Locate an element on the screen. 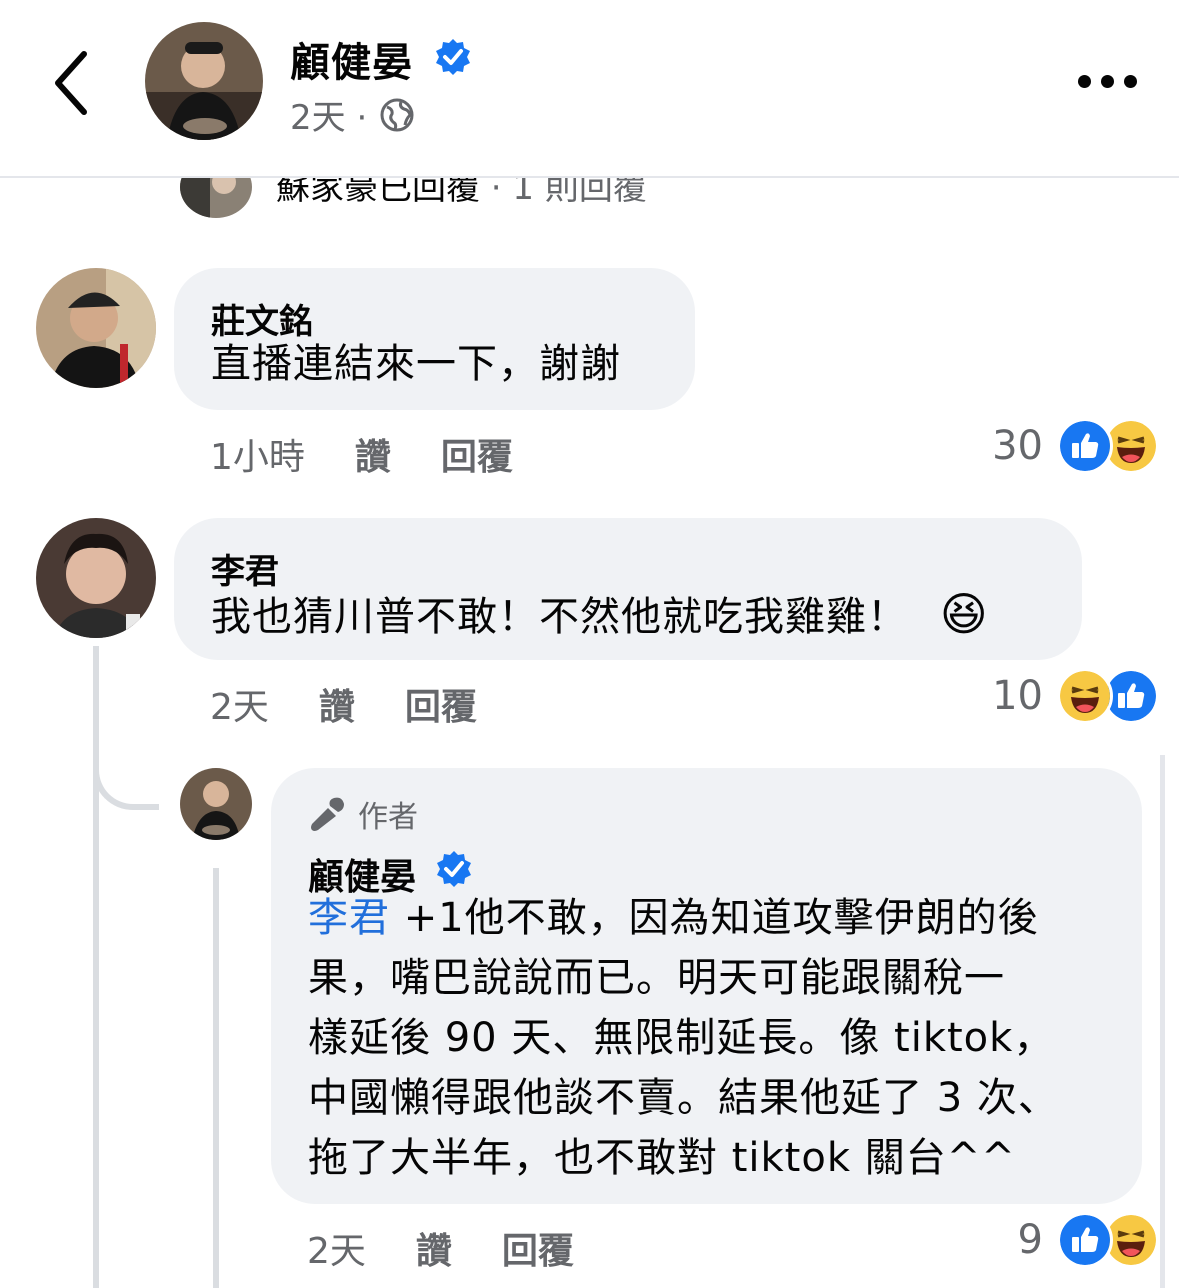  comment-time: 2天 is located at coordinates (239, 707).